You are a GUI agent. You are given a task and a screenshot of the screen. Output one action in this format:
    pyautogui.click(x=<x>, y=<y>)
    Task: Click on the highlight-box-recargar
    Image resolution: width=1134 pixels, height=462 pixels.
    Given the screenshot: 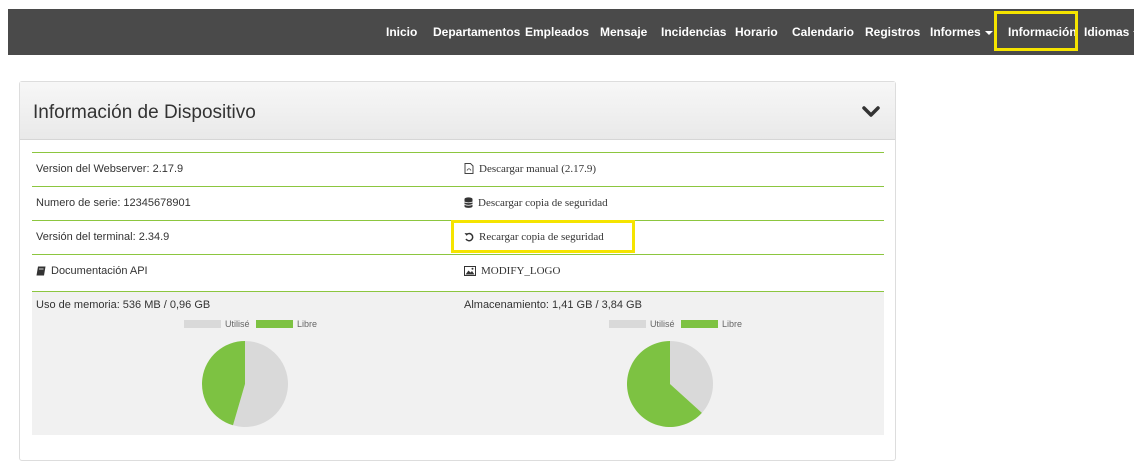 What is the action you would take?
    pyautogui.click(x=543, y=236)
    